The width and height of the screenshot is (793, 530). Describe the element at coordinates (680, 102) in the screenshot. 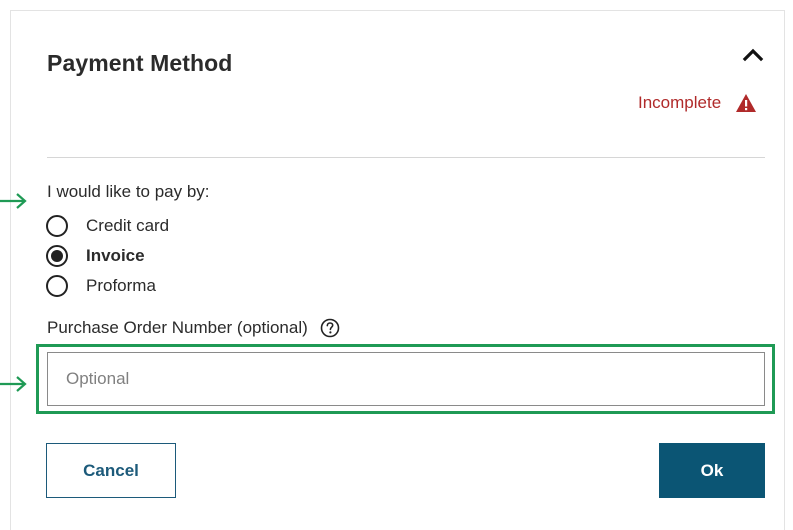

I see `status-text: Incomplete` at that location.